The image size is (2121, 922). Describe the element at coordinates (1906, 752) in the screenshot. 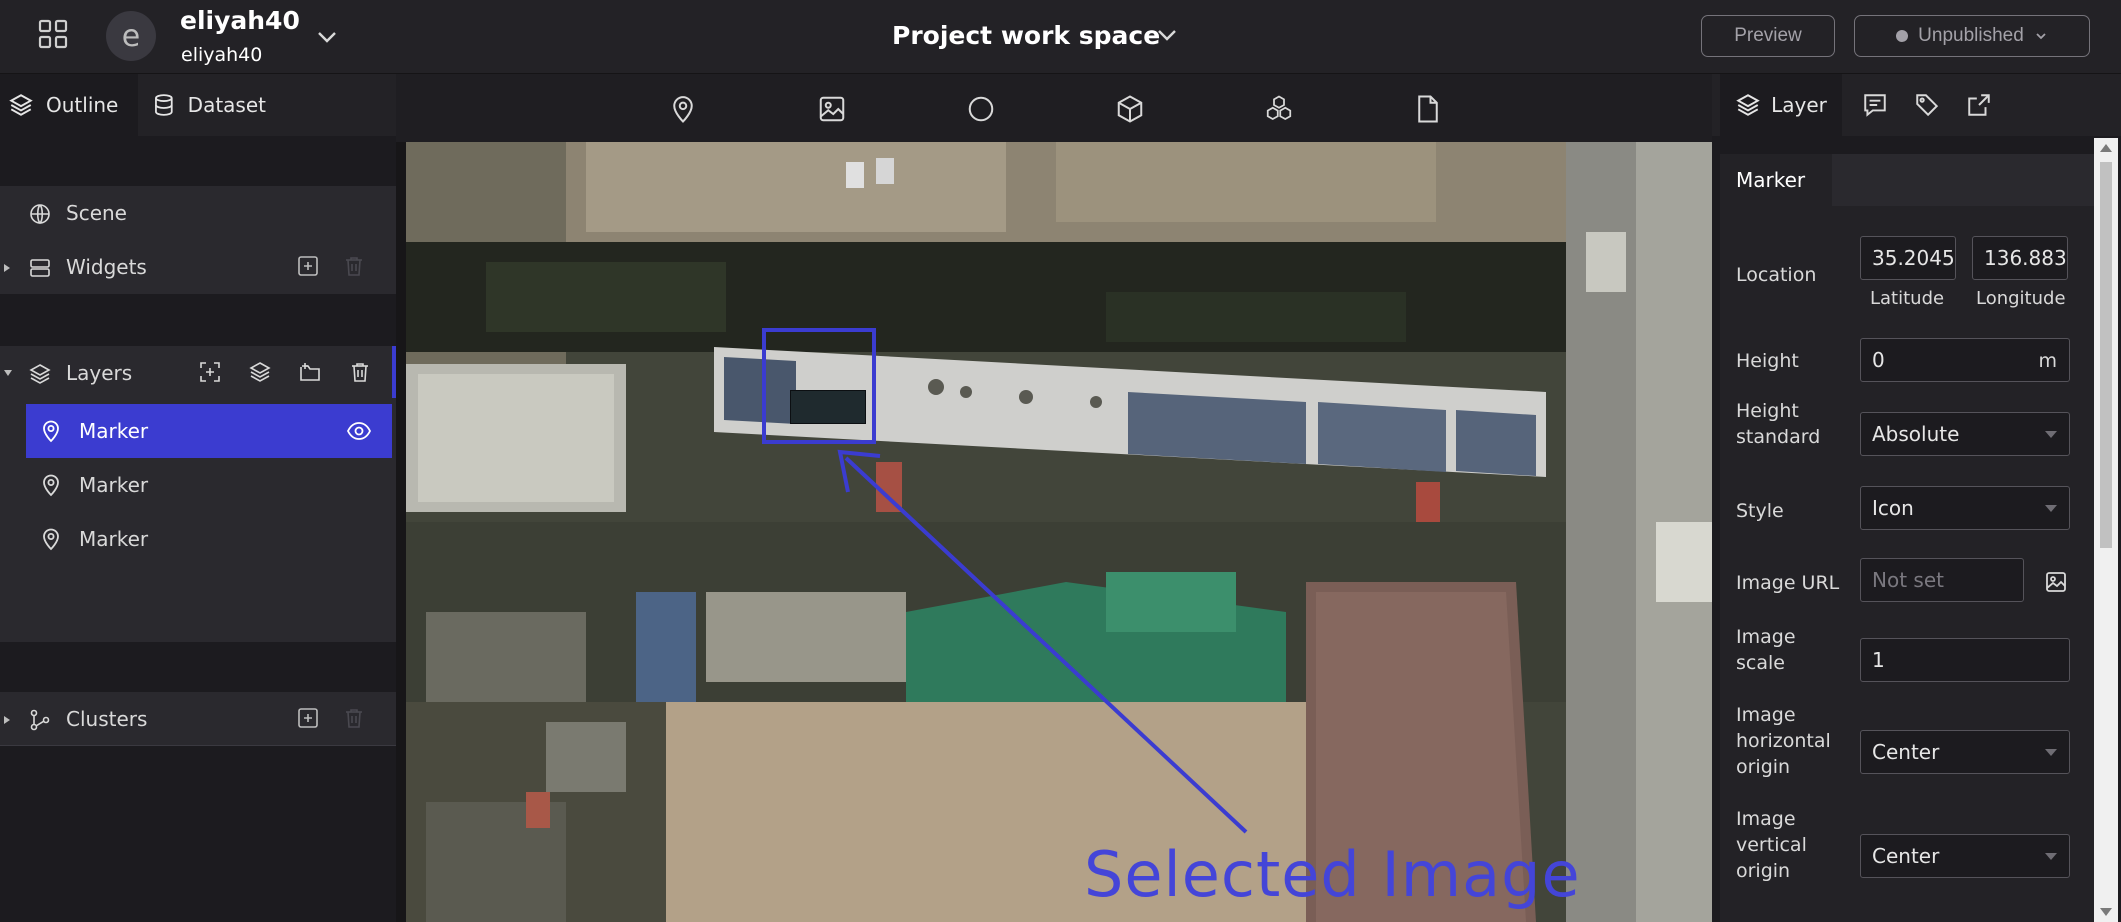

I see `image-horizontal-origin-value: Center` at that location.